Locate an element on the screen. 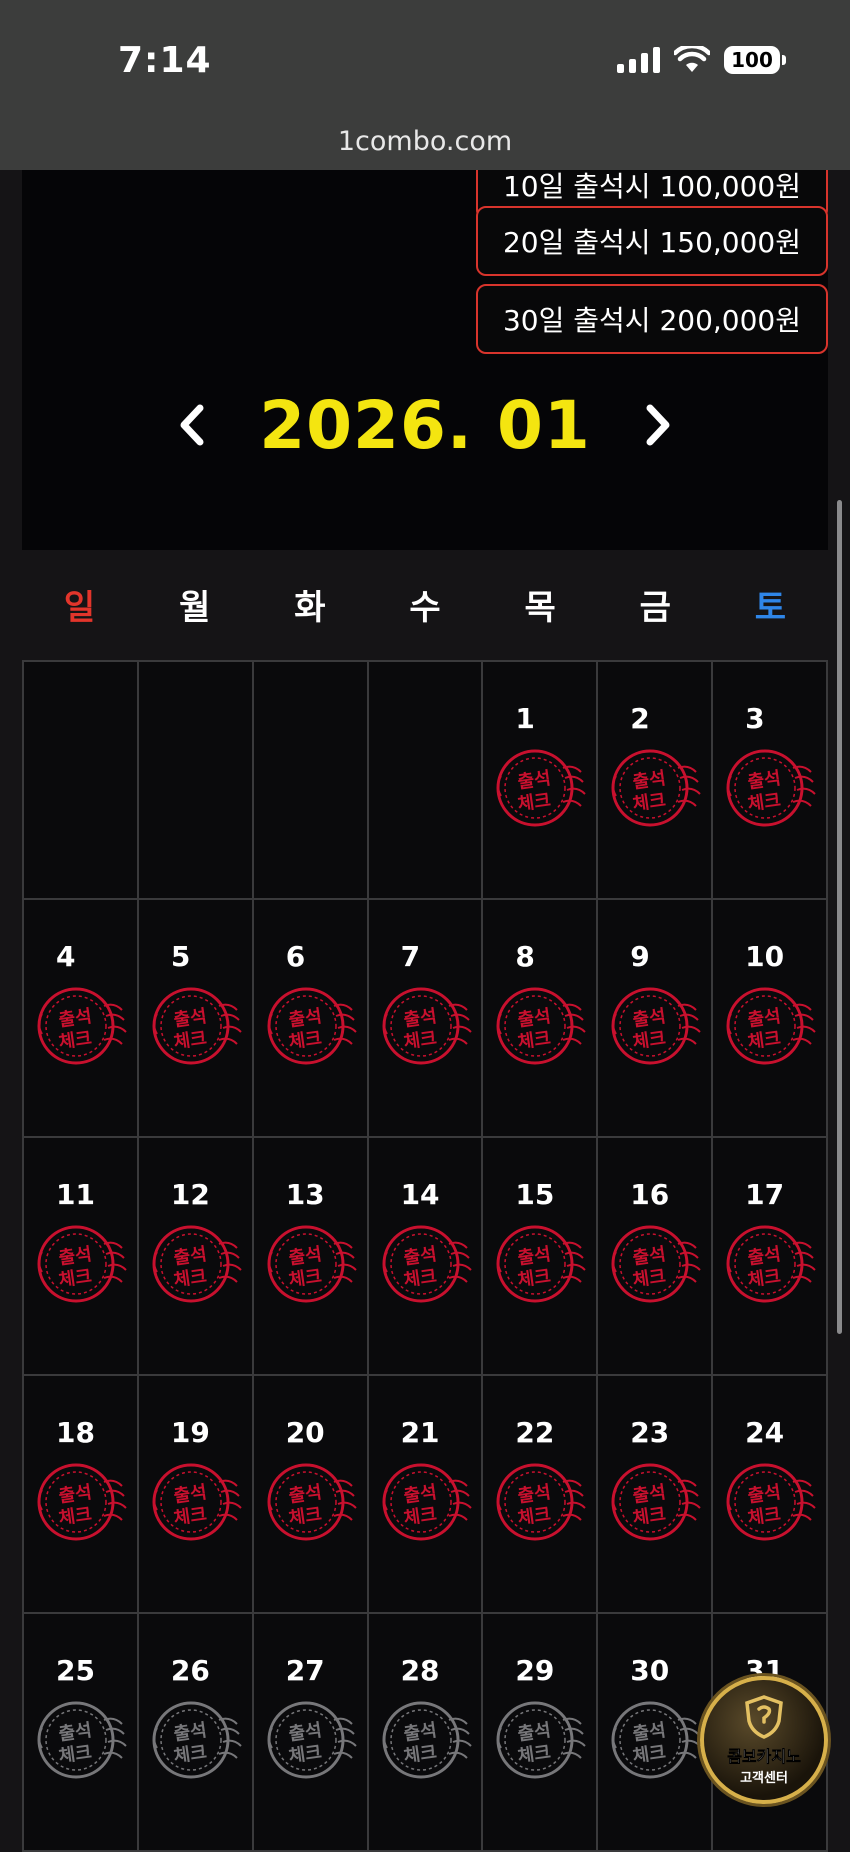  scrollbar is located at coordinates (839, 917).